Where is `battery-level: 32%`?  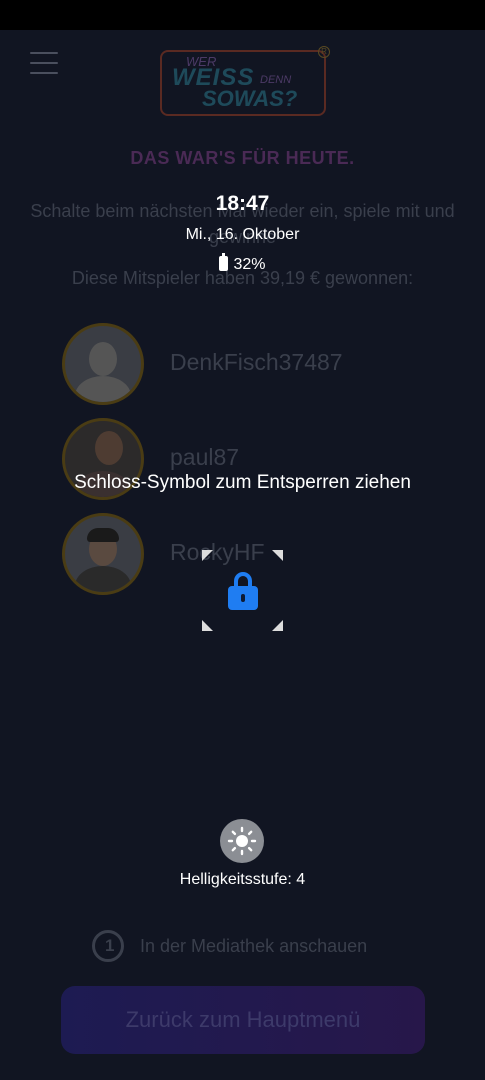
battery-level: 32% is located at coordinates (249, 264).